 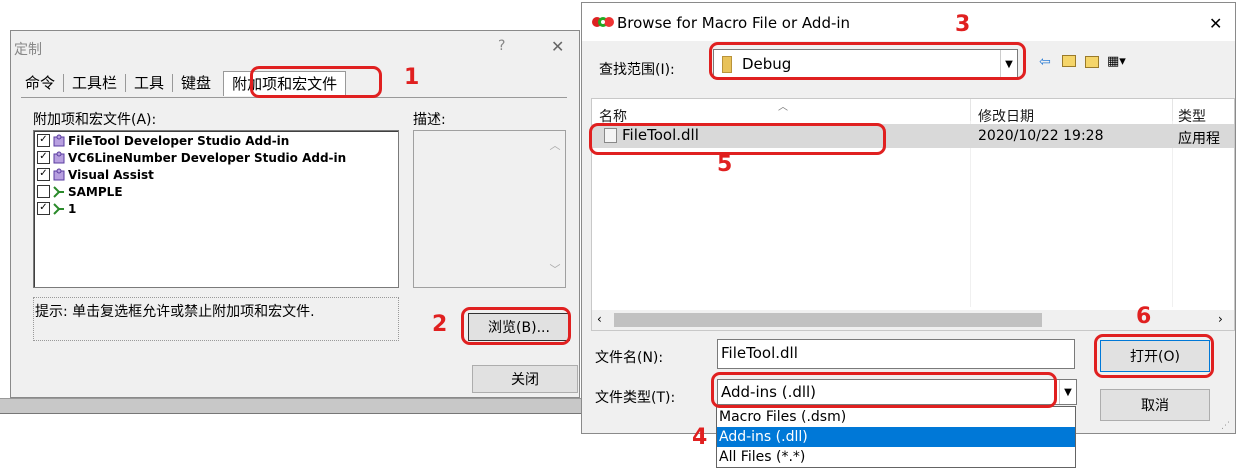 What do you see at coordinates (557, 46) in the screenshot?
I see `customize-close-button: ✕` at bounding box center [557, 46].